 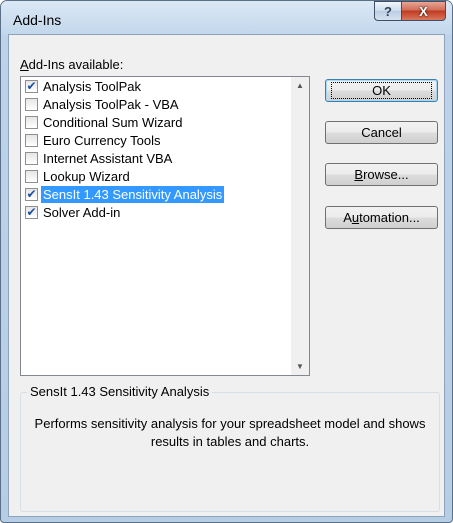 I want to click on add-ins-available-mnemonic: A, so click(x=24, y=64).